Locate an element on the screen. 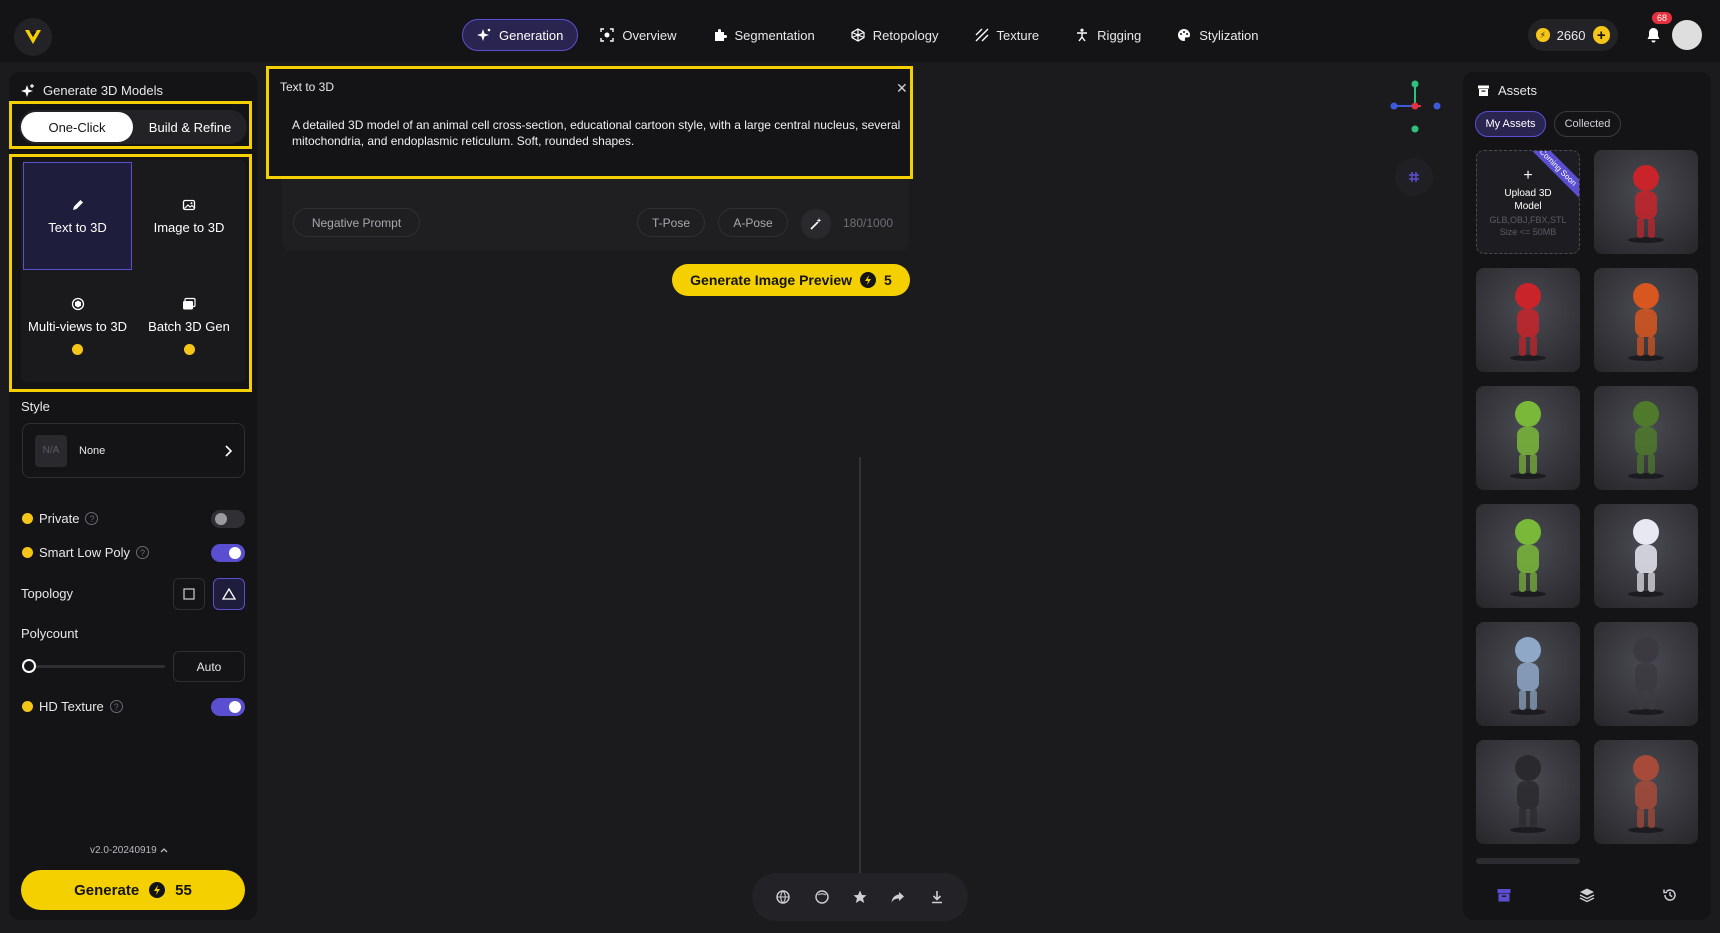 Image resolution: width=1720 pixels, height=933 pixels. sphere-icon is located at coordinates (822, 897).